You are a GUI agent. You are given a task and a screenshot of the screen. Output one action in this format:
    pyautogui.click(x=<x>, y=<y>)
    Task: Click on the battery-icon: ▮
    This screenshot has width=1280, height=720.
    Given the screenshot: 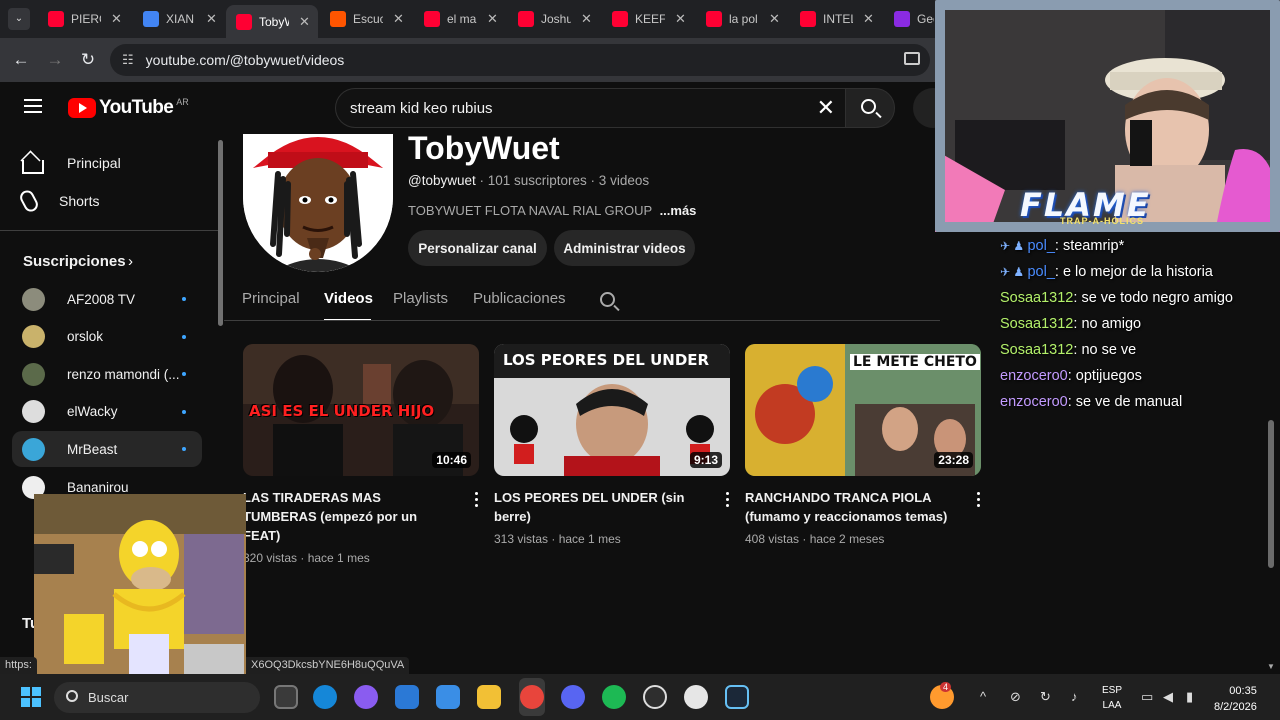 What is the action you would take?
    pyautogui.click(x=1189, y=697)
    